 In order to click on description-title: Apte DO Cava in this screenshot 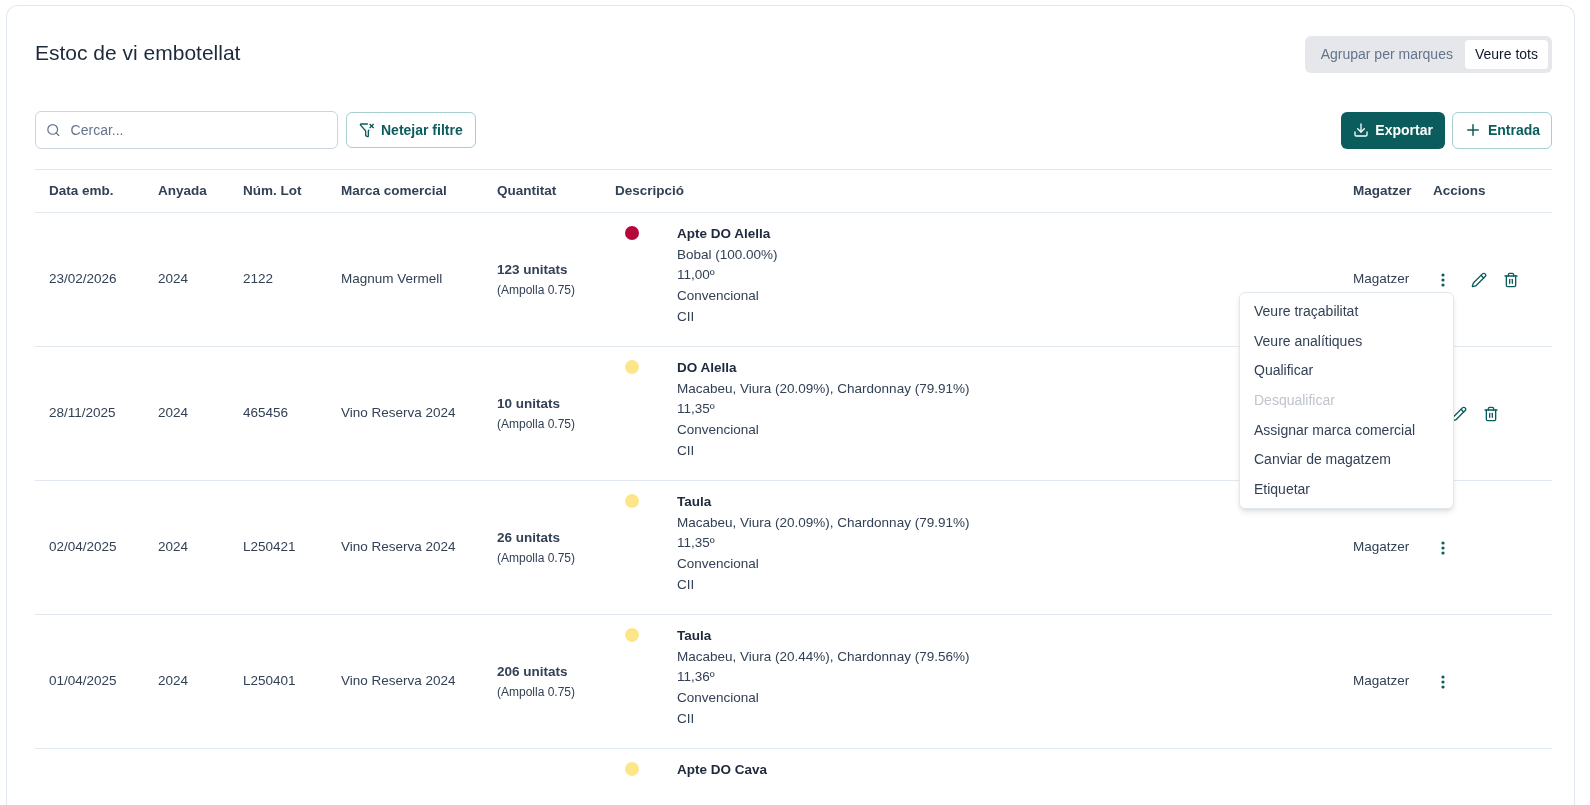, I will do `click(722, 770)`.